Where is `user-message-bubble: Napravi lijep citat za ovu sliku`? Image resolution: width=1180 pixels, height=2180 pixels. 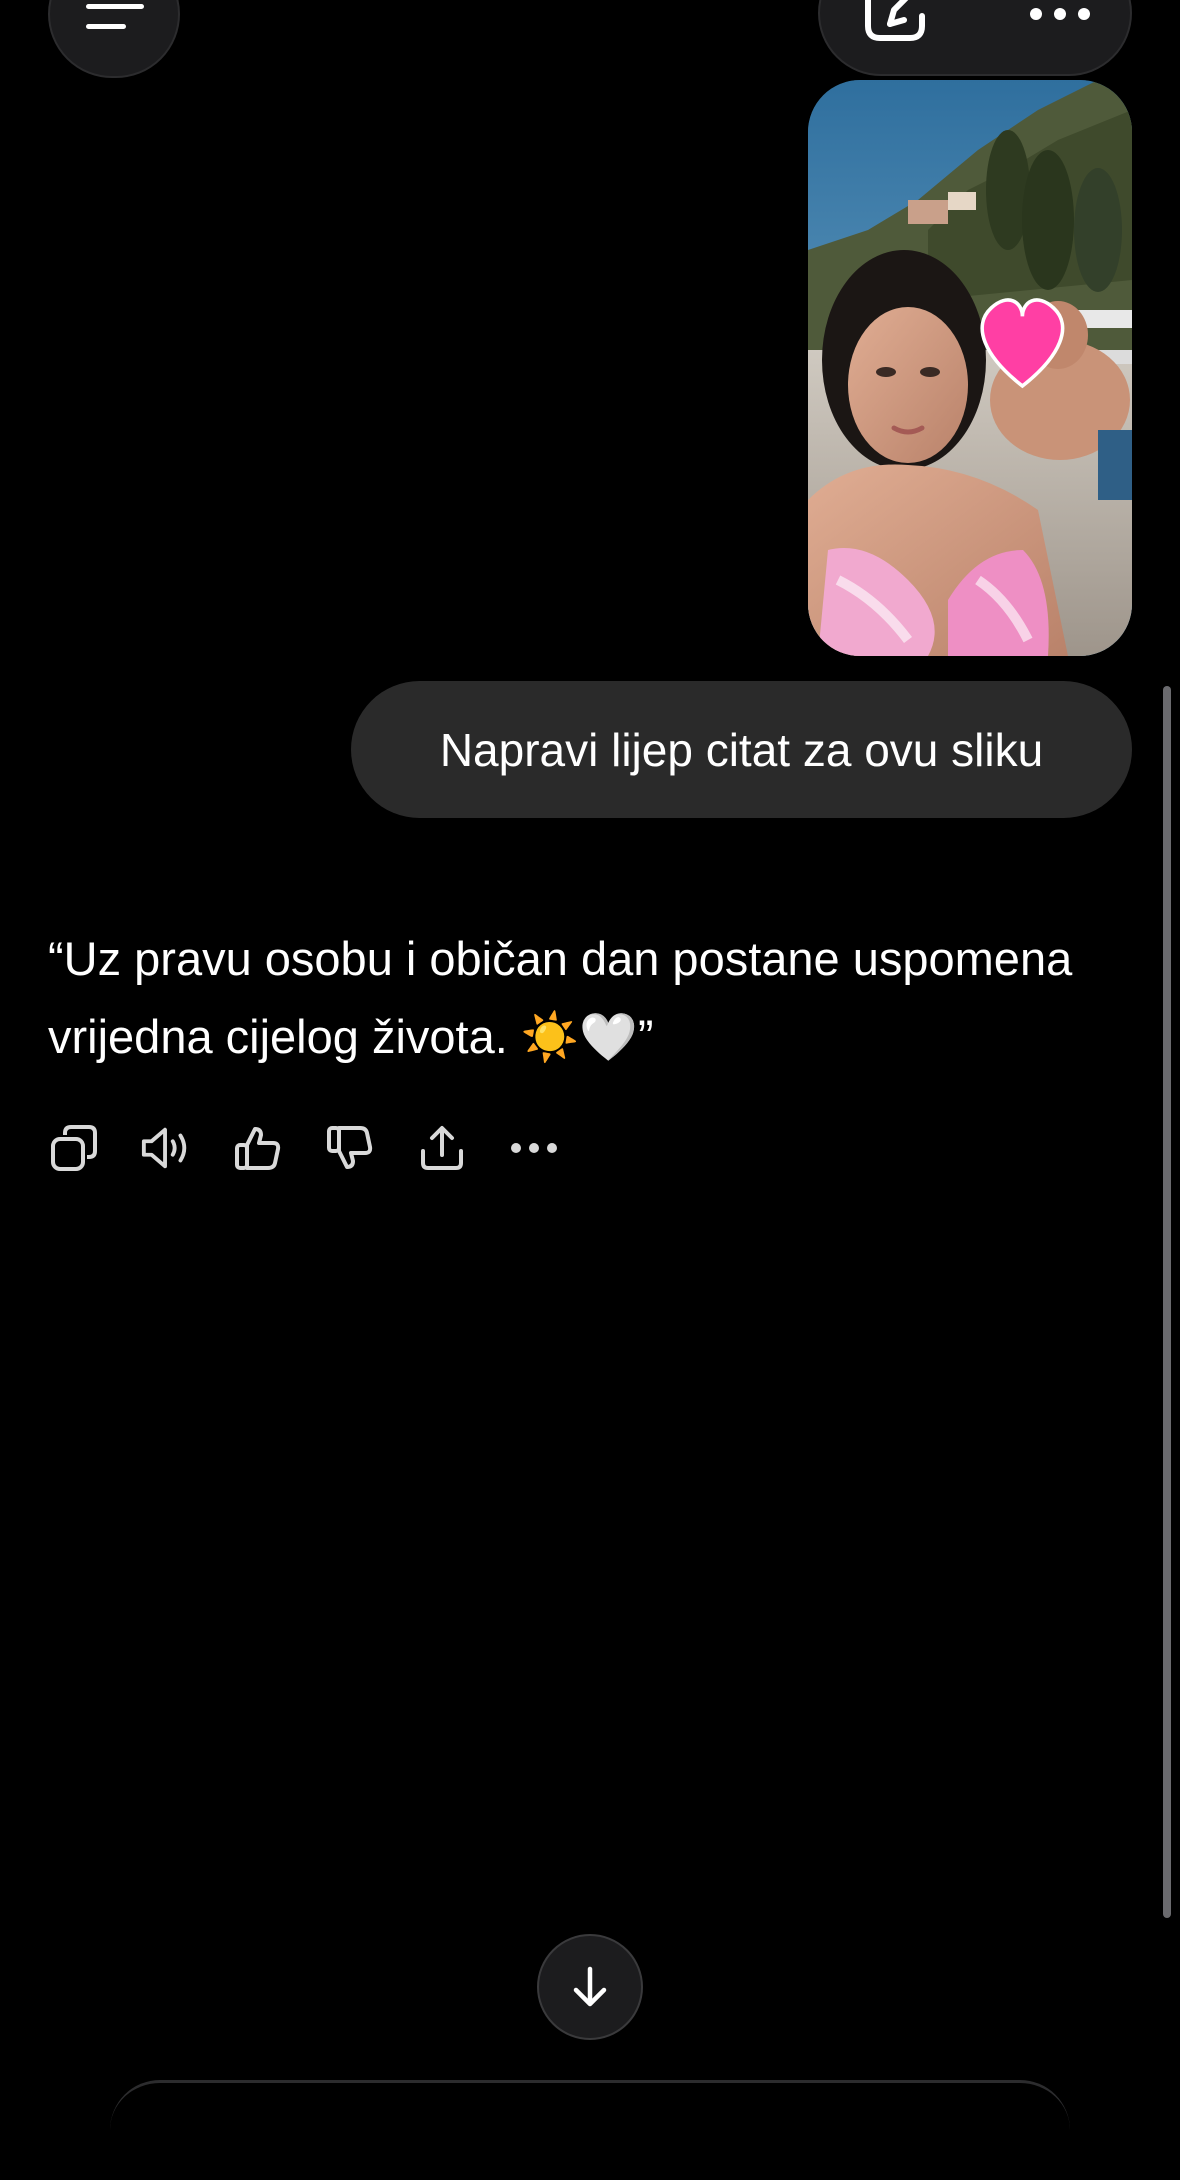
user-message-bubble: Napravi lijep citat za ovu sliku is located at coordinates (741, 749).